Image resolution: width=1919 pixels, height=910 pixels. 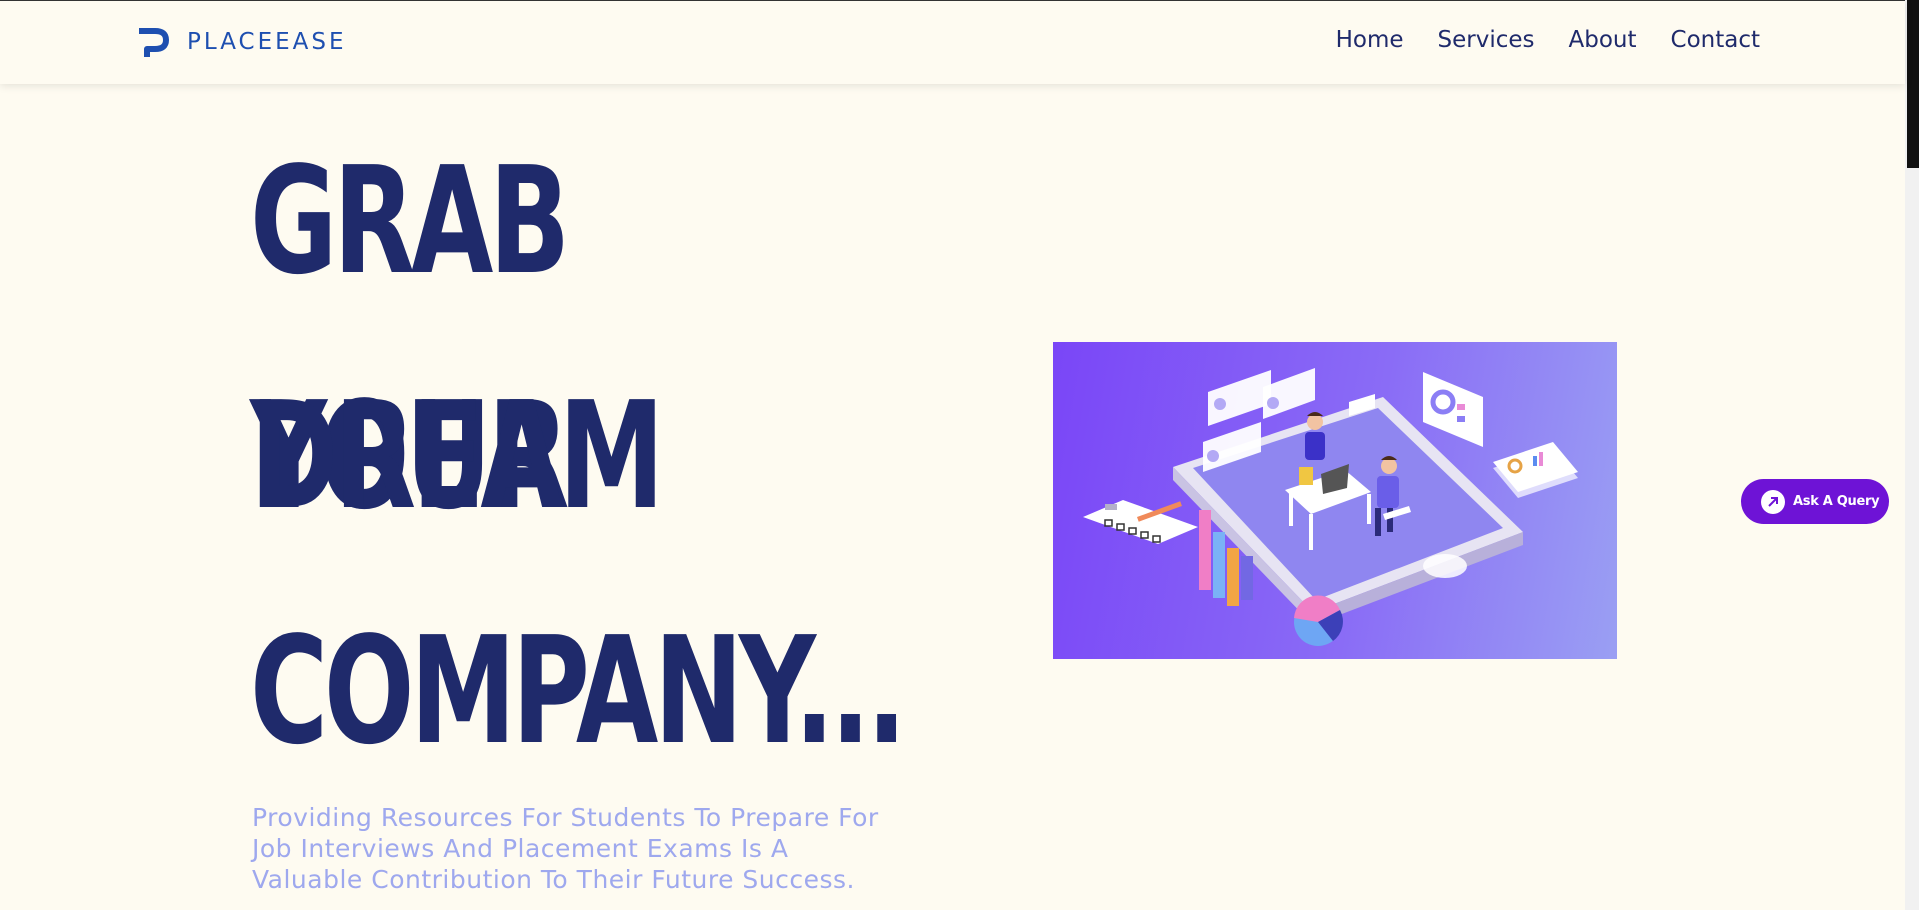 I want to click on nav-contact: Contact, so click(x=1715, y=40).